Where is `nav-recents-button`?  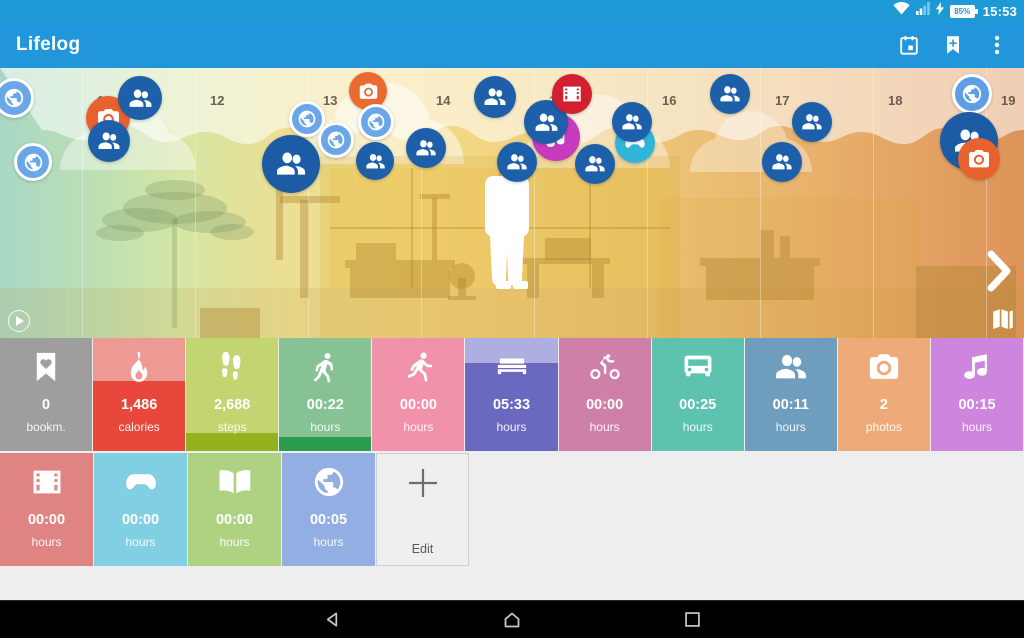 nav-recents-button is located at coordinates (692, 620).